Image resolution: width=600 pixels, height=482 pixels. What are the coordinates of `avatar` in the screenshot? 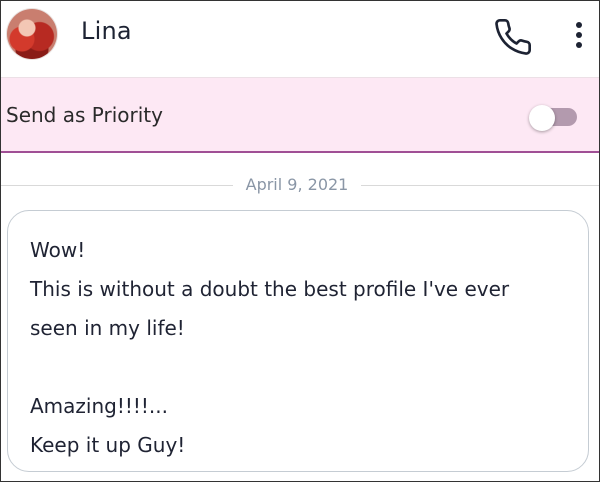 It's located at (32, 34).